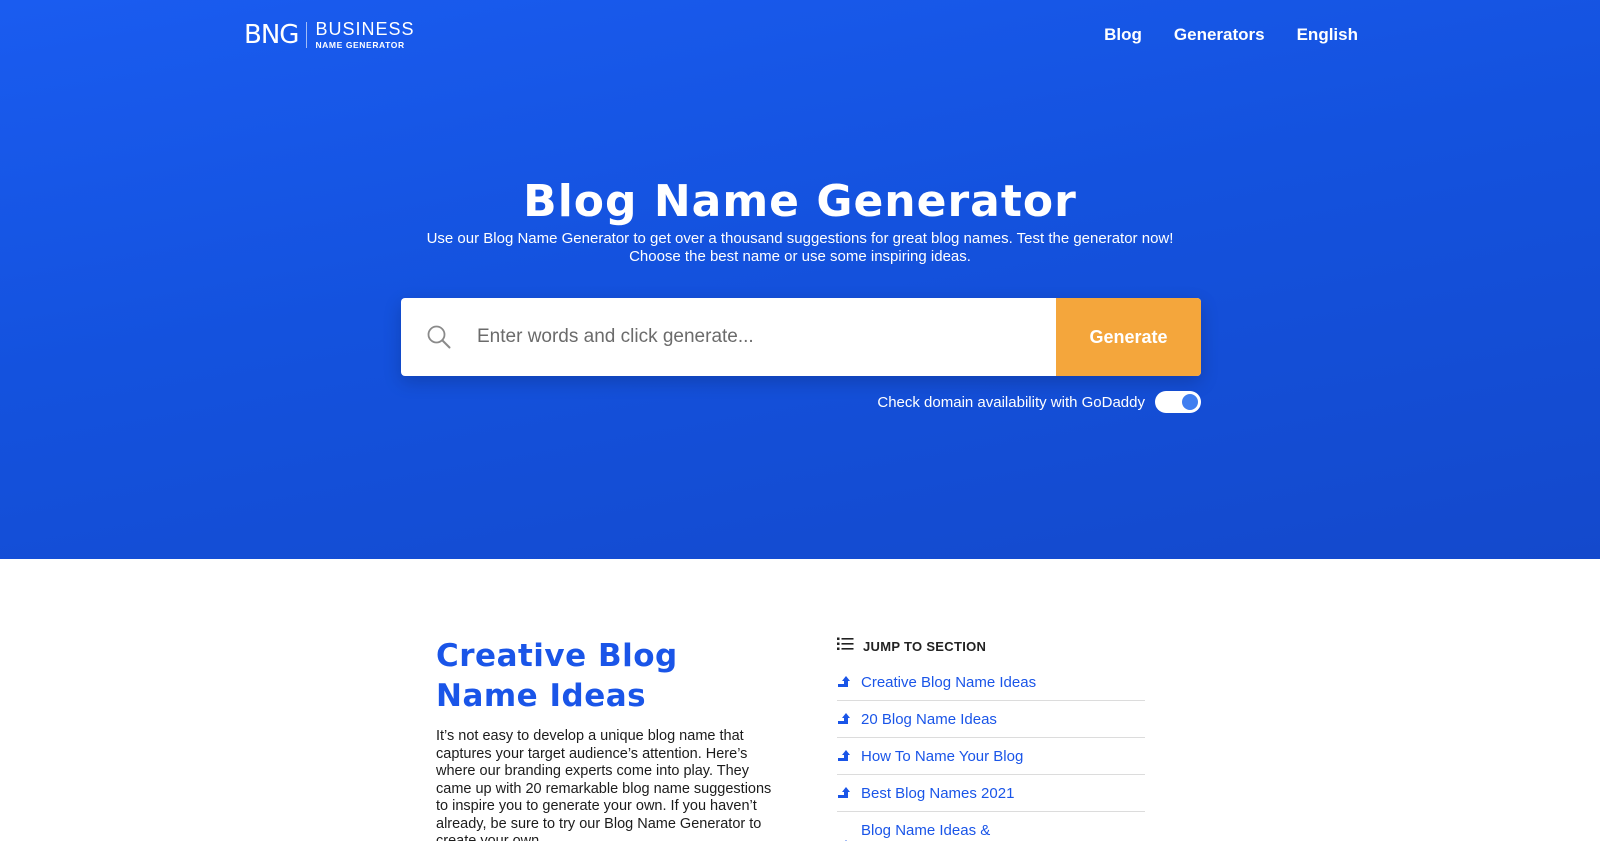 The width and height of the screenshot is (1600, 841). I want to click on toc-item-label: Best Blog Names 2021, so click(938, 793).